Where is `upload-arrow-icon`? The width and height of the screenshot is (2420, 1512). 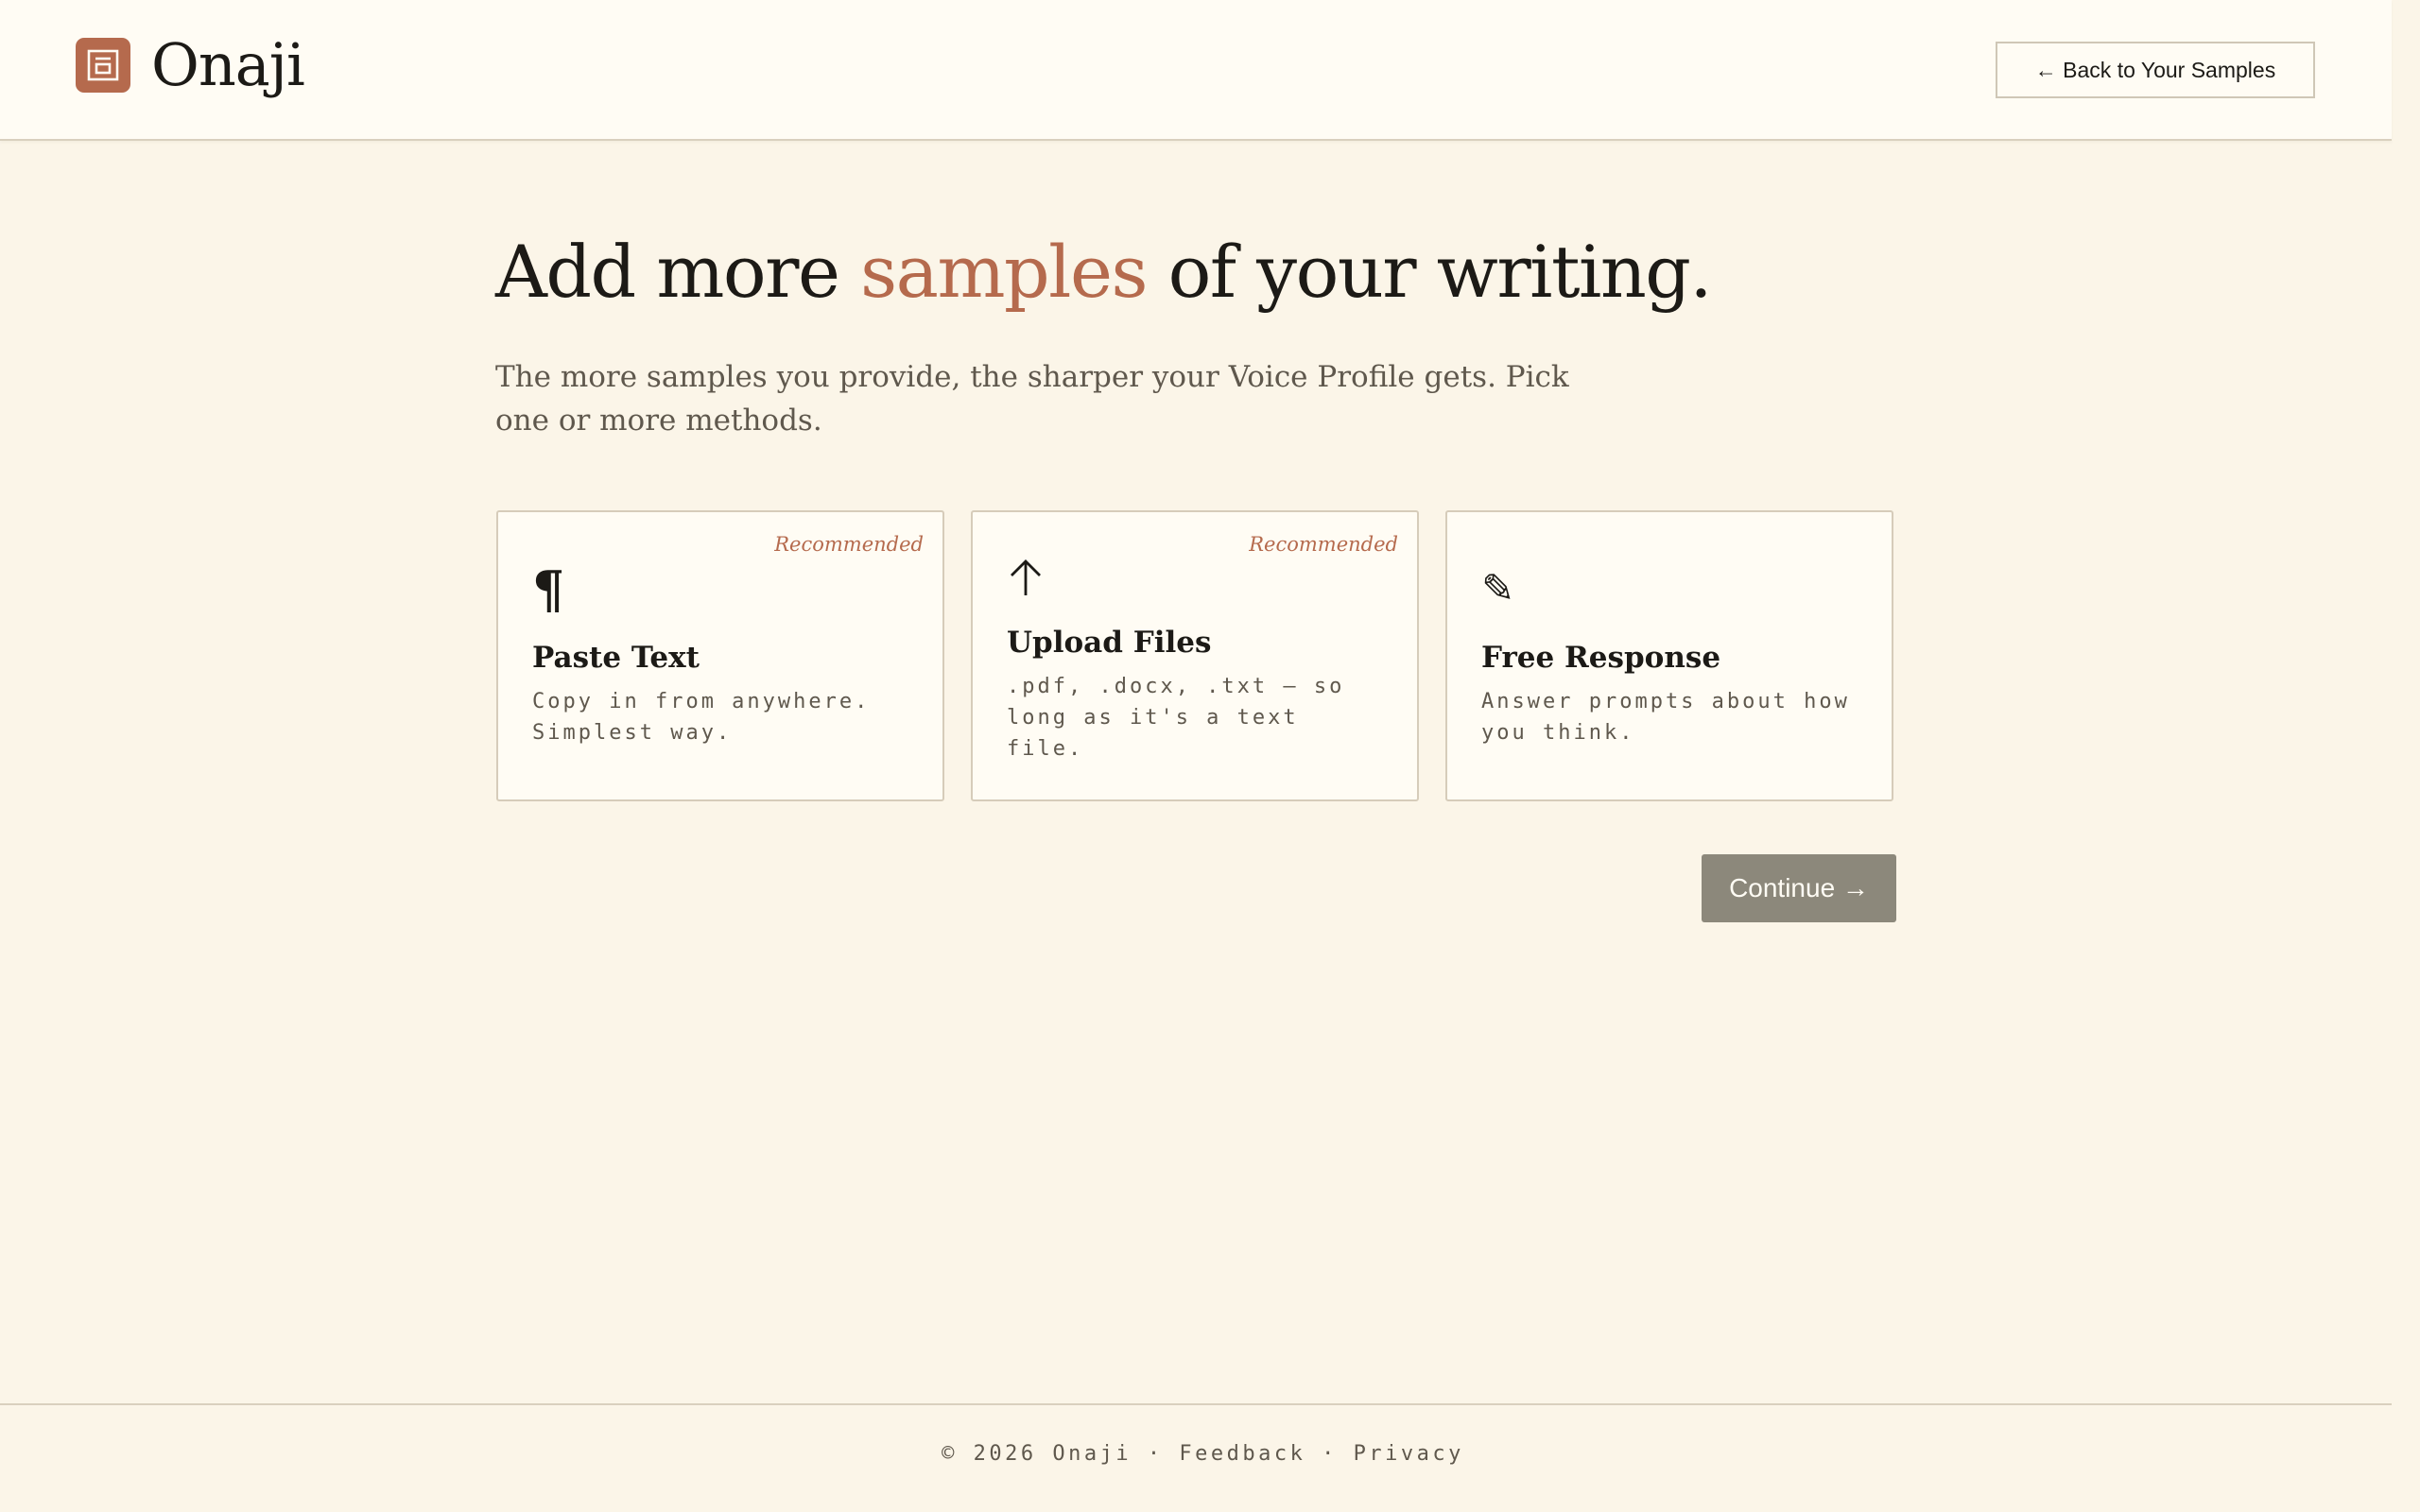 upload-arrow-icon is located at coordinates (1026, 580).